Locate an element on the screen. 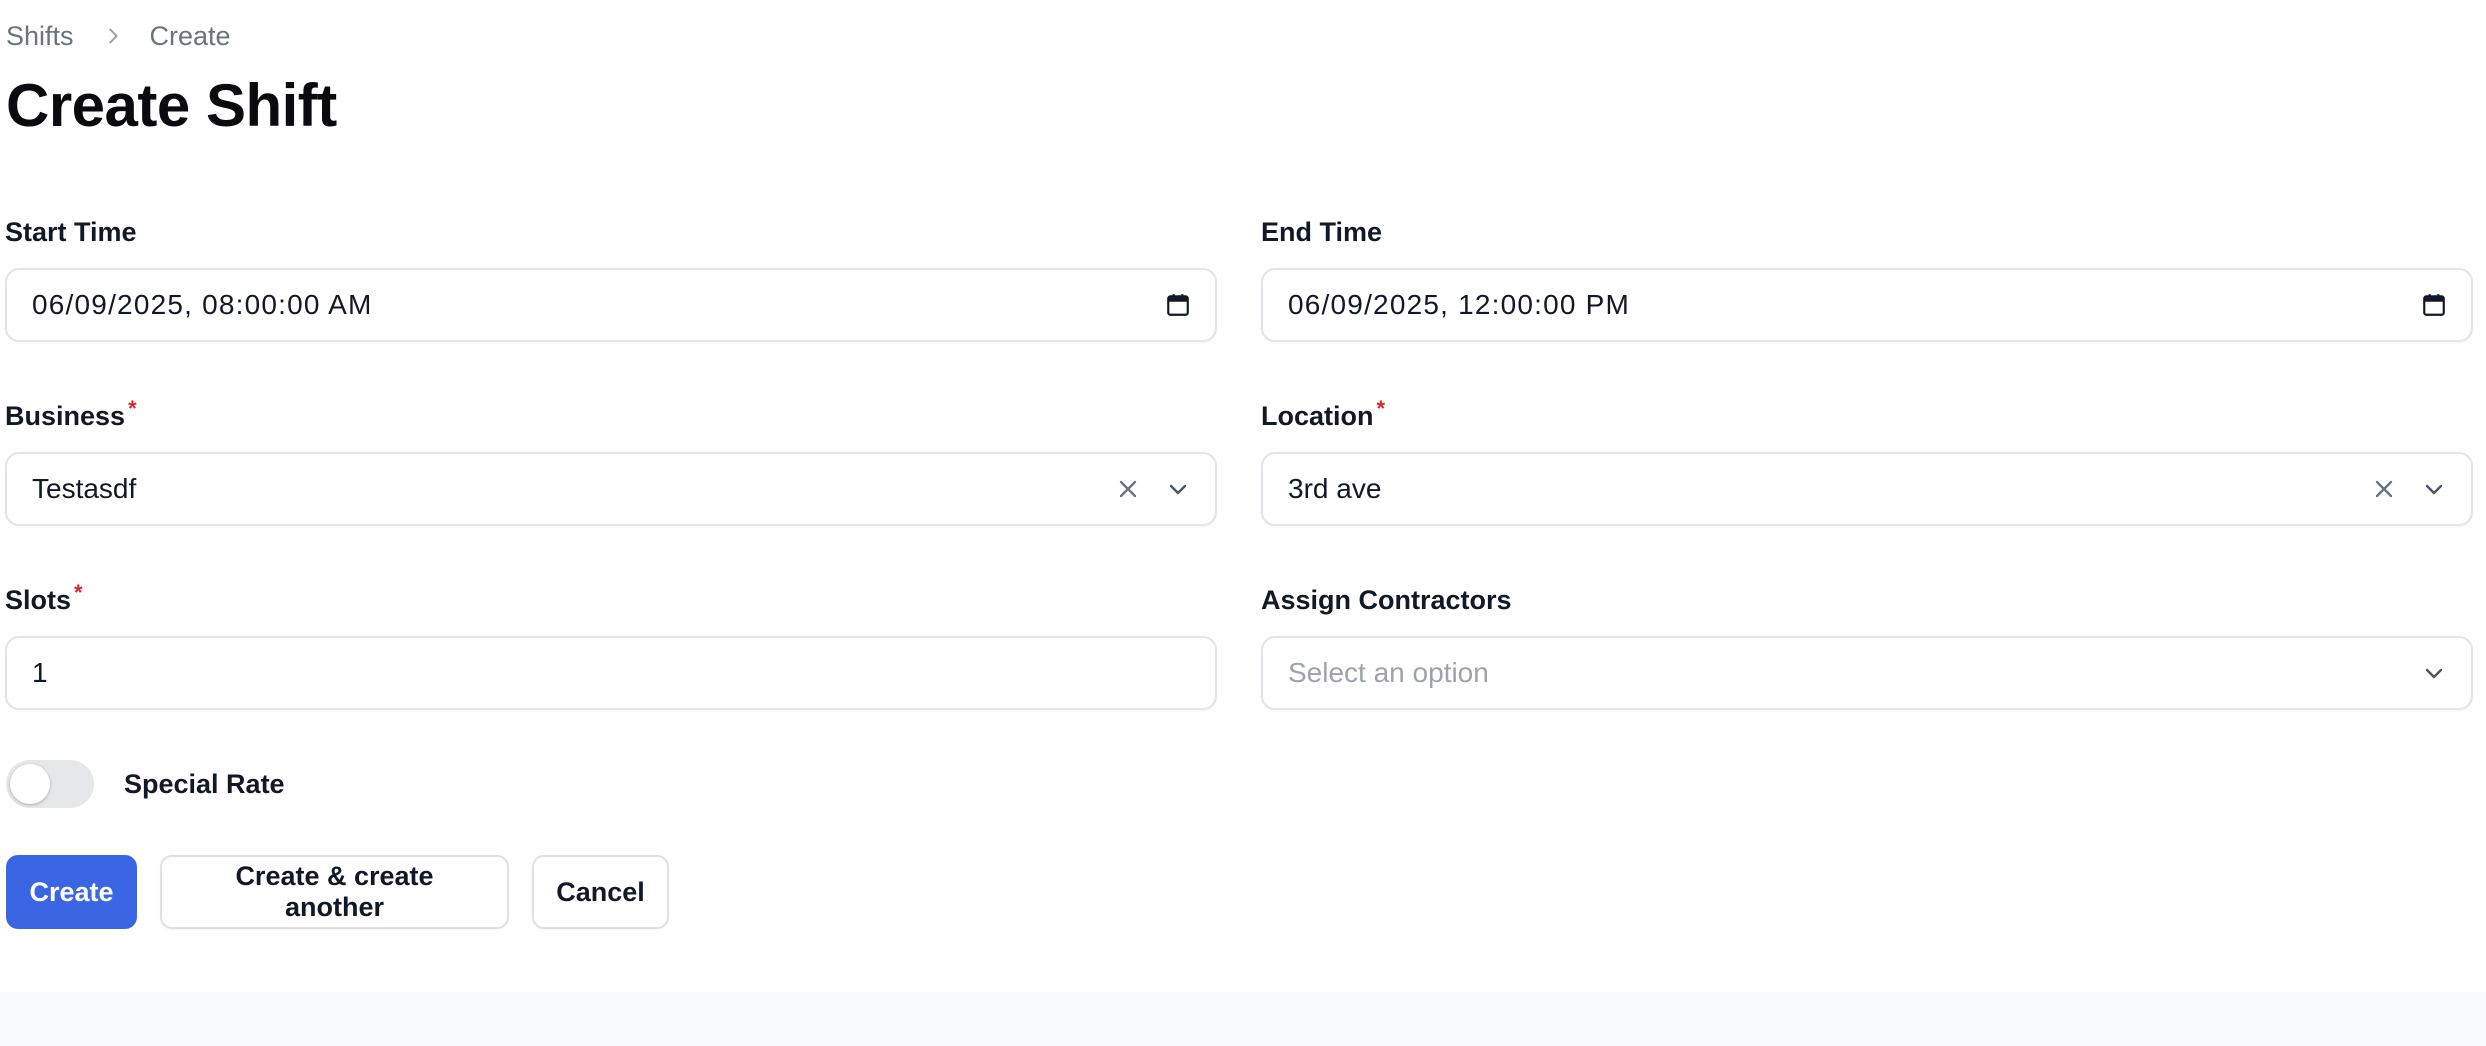 The width and height of the screenshot is (2486, 1046). special-rate-toggle is located at coordinates (50, 784).